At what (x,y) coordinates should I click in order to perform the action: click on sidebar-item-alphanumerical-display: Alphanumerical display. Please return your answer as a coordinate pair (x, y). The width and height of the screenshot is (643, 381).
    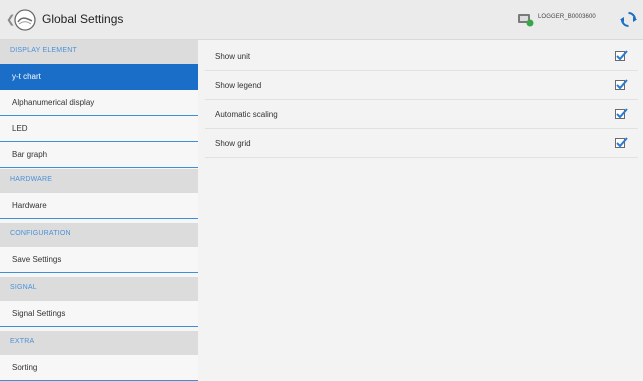
    Looking at the image, I should click on (99, 103).